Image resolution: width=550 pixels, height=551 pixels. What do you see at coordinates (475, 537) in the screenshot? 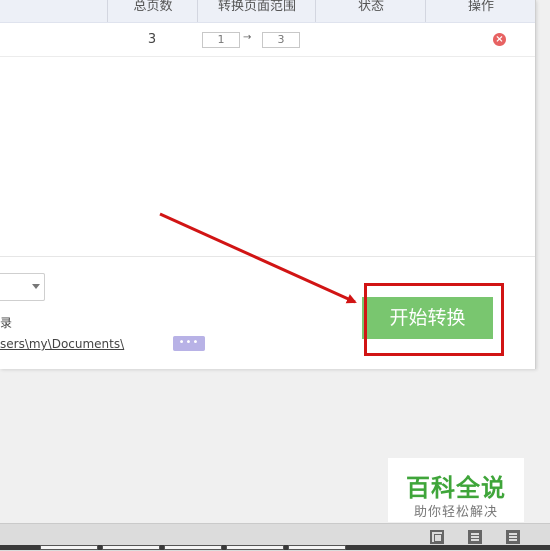
I see `single-page-icon` at bounding box center [475, 537].